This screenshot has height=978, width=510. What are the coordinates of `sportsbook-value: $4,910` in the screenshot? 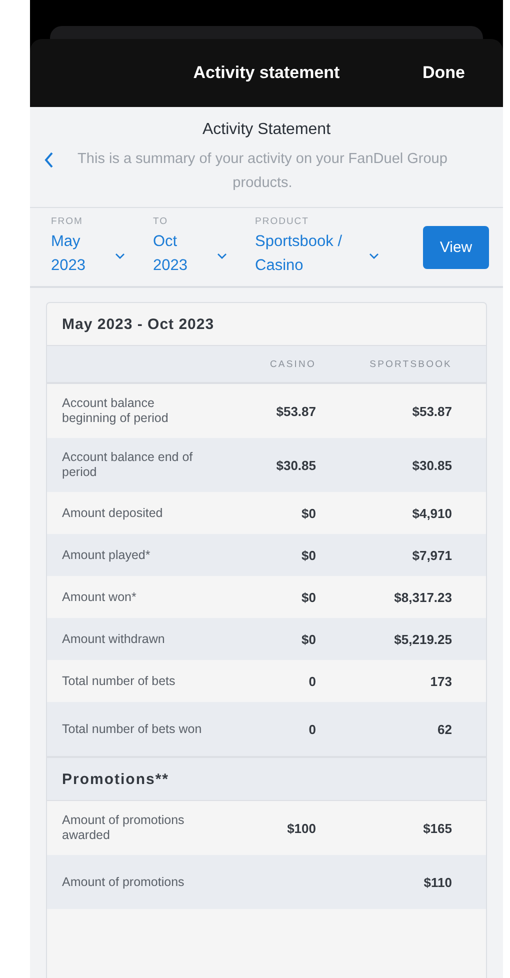 It's located at (431, 513).